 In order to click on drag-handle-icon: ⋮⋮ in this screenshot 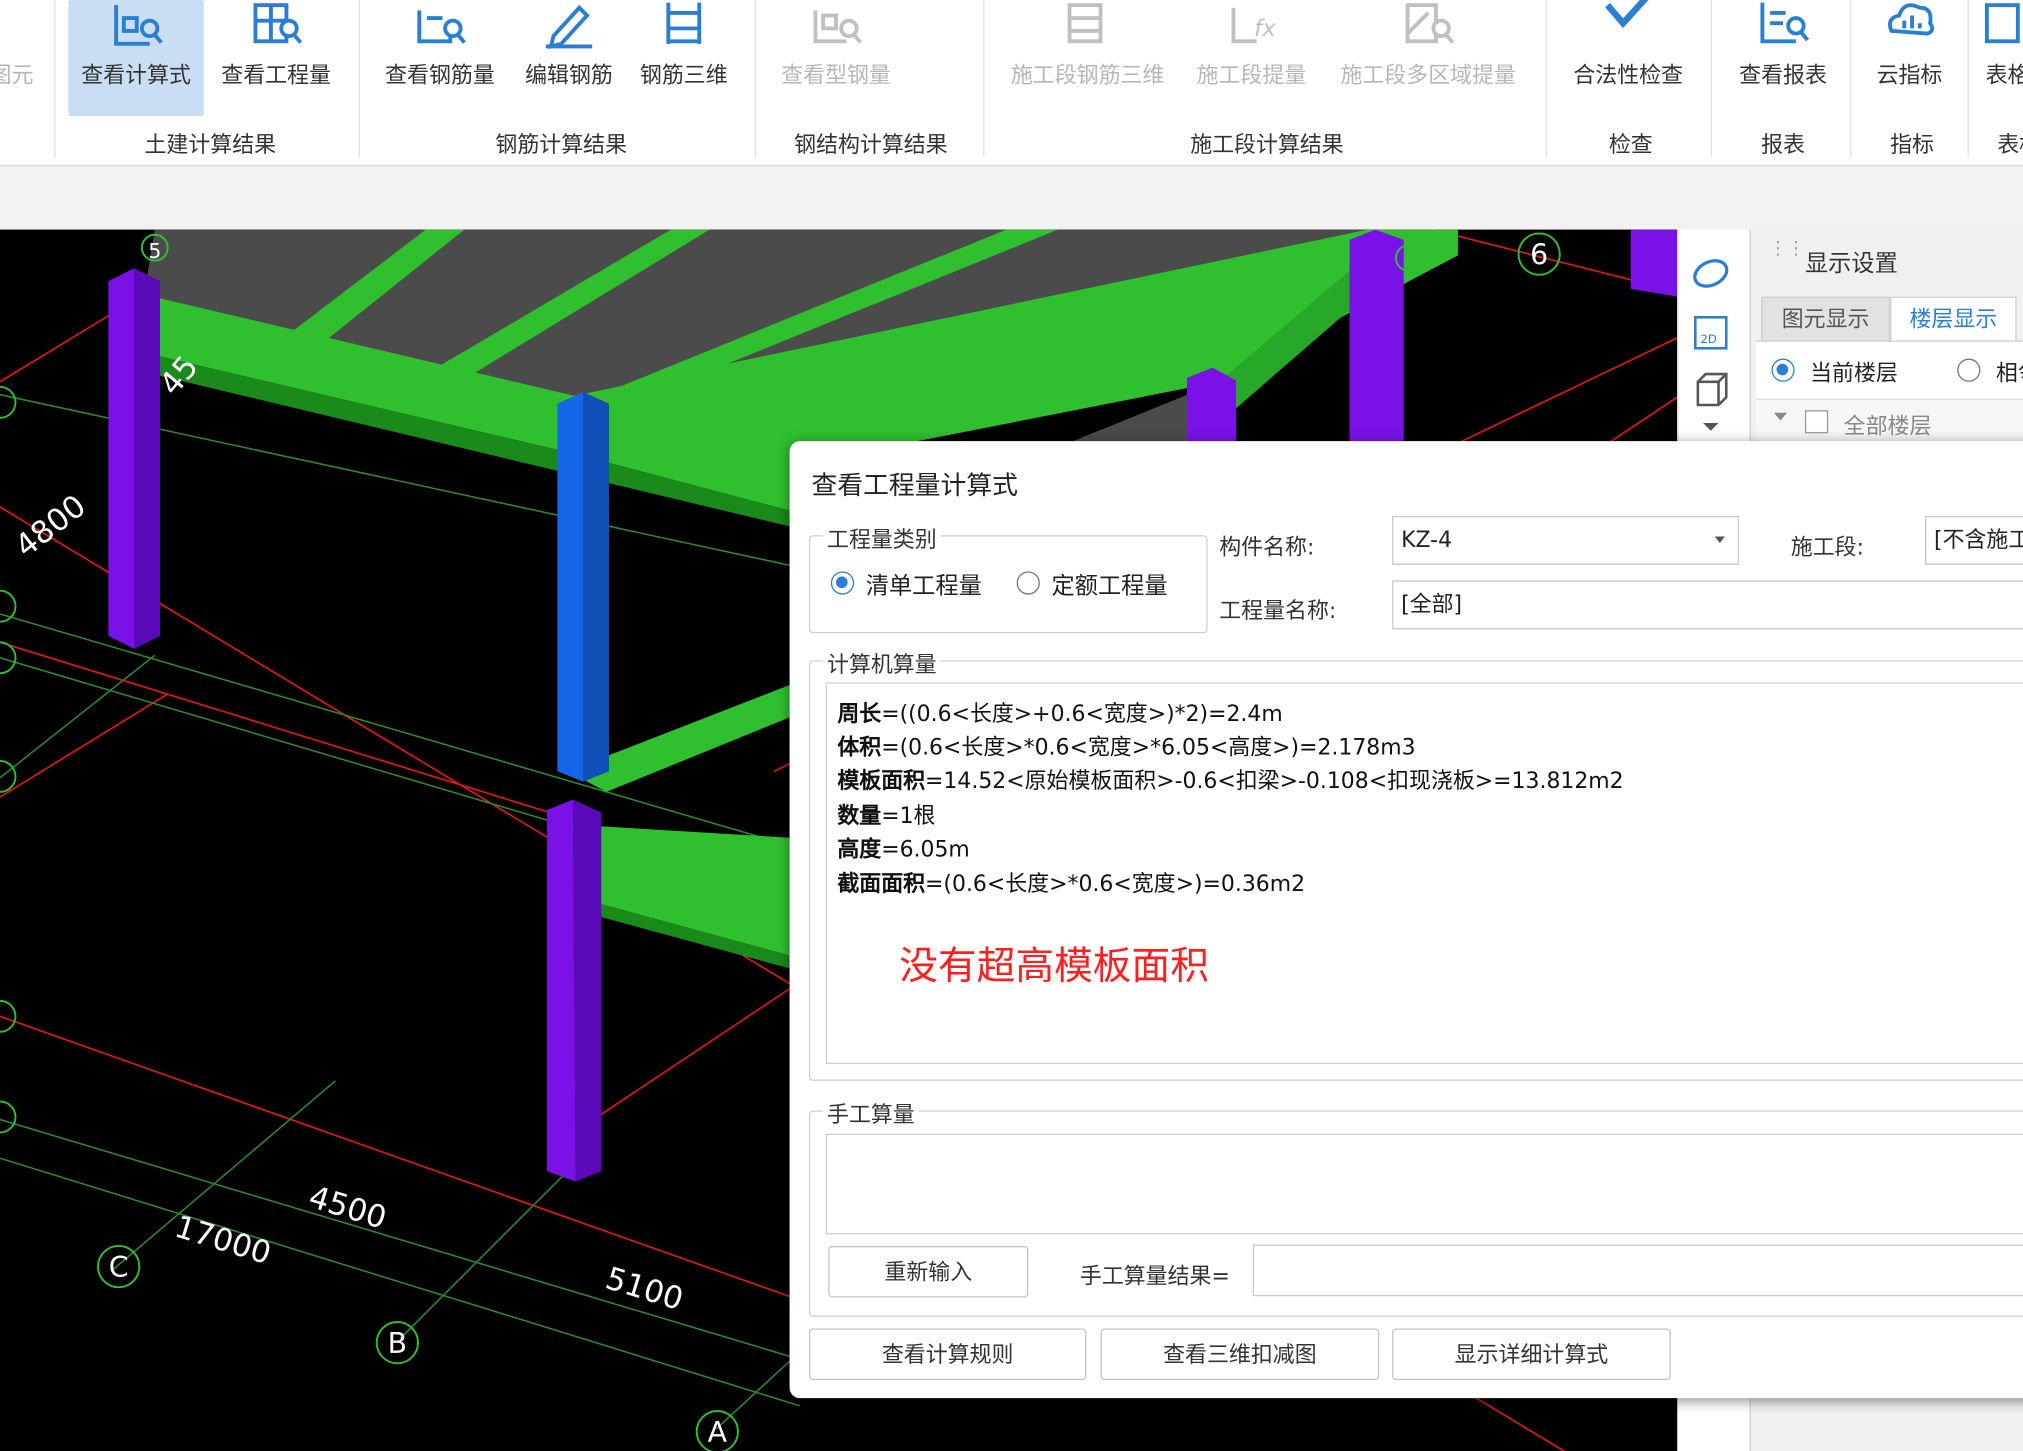, I will do `click(1787, 255)`.